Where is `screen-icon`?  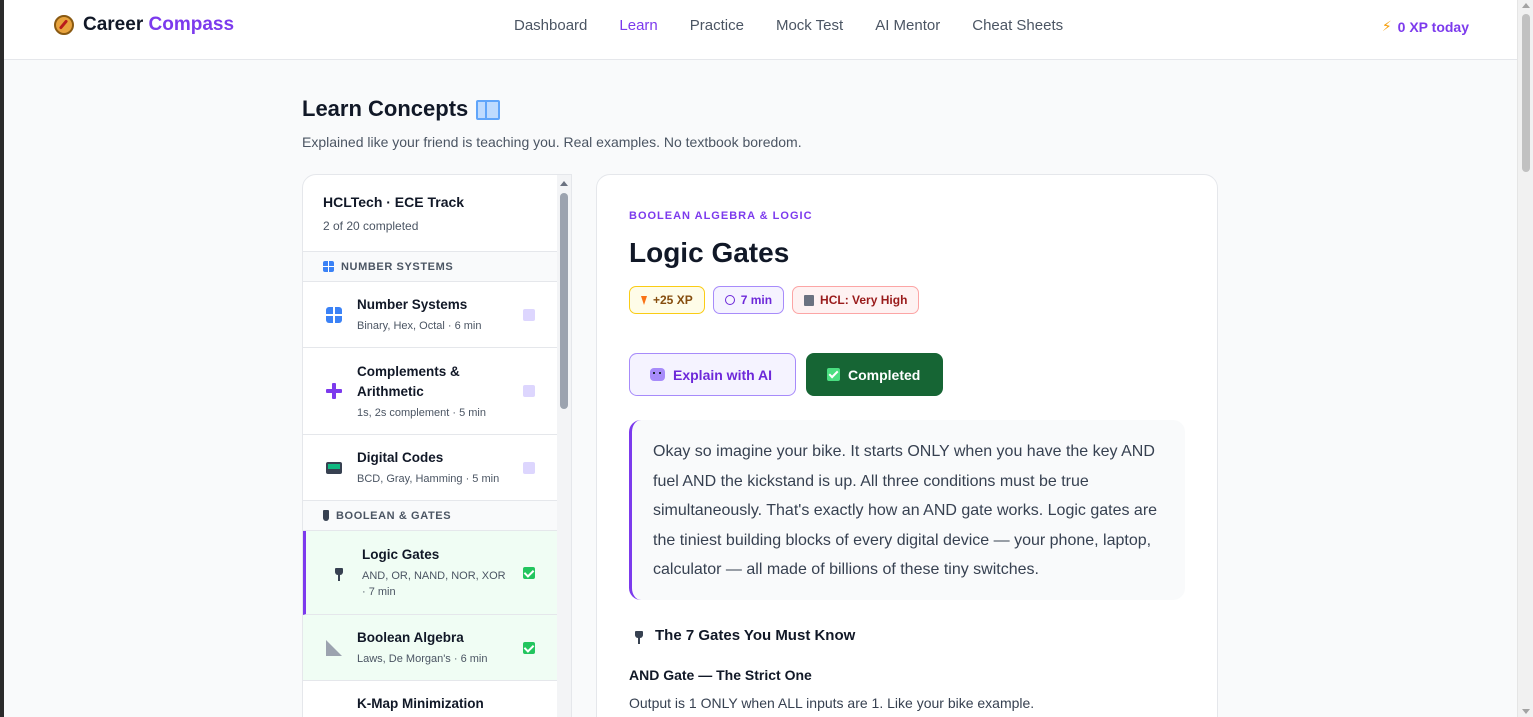
screen-icon is located at coordinates (334, 467).